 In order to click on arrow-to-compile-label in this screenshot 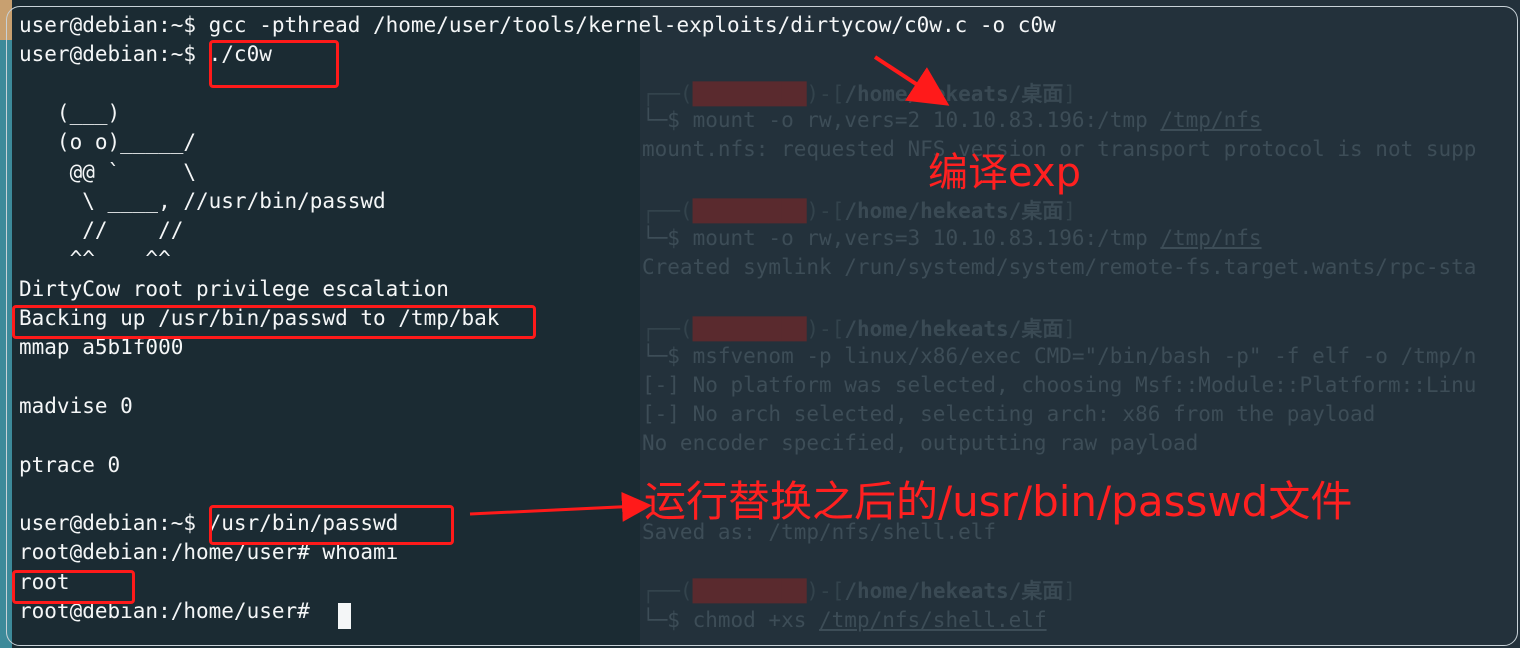, I will do `click(911, 80)`.